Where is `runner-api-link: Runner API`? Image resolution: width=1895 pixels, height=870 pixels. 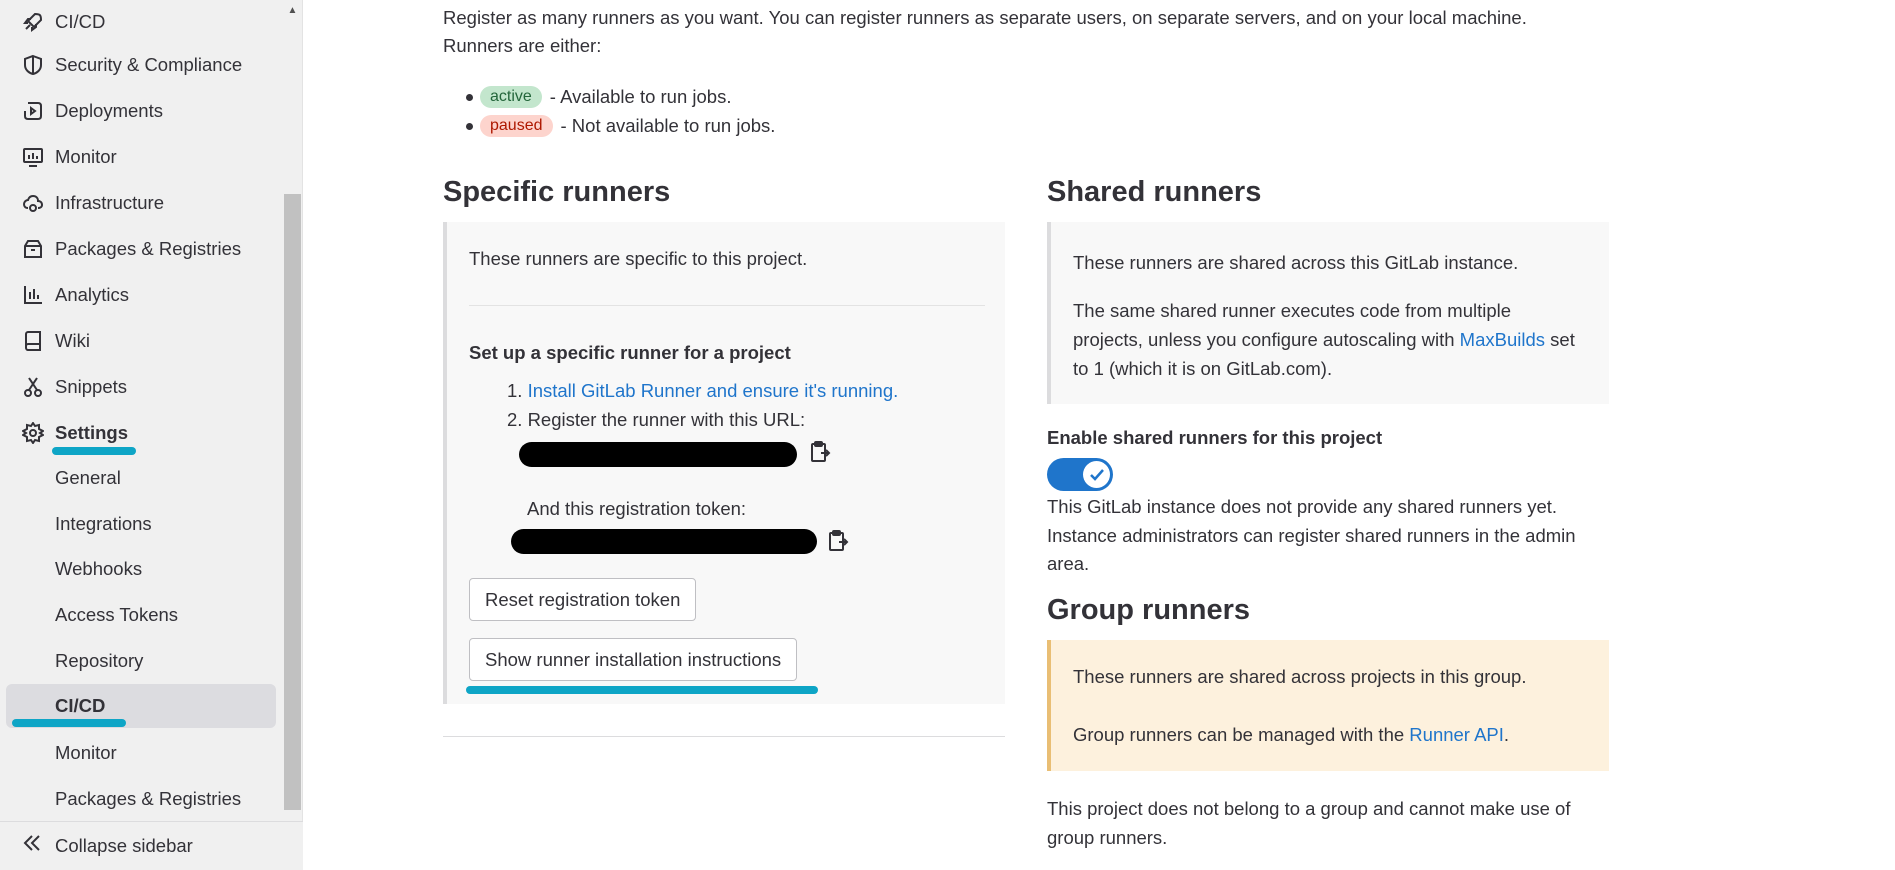
runner-api-link: Runner API is located at coordinates (1456, 734).